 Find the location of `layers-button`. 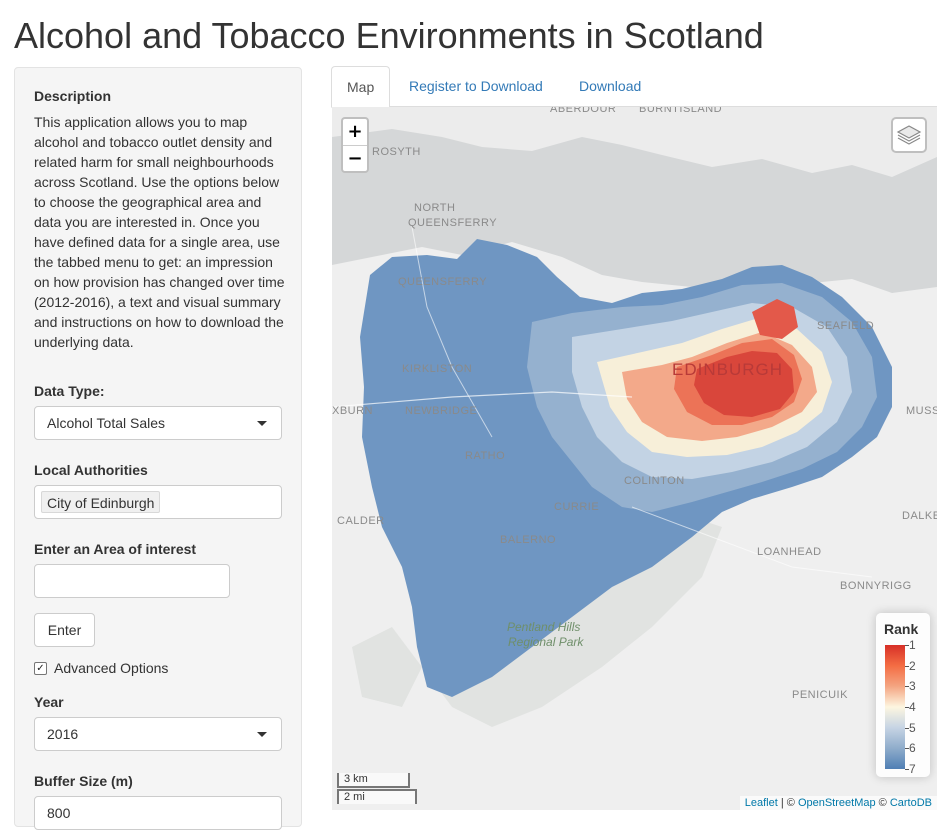

layers-button is located at coordinates (909, 135).